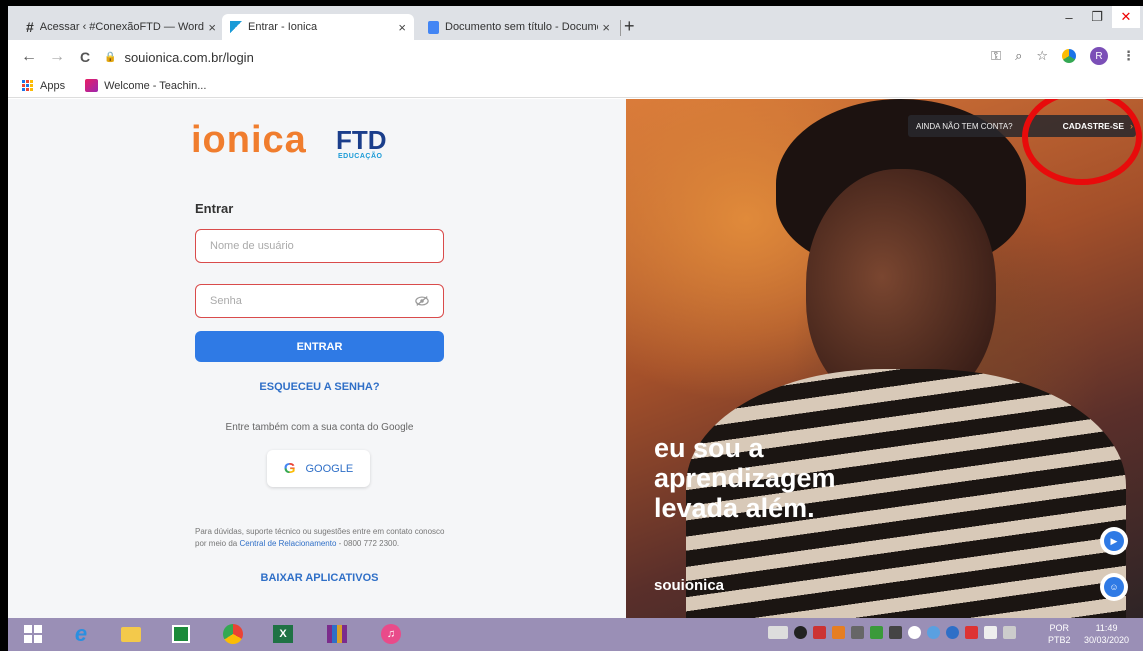 This screenshot has width=1143, height=651. What do you see at coordinates (110, 57) in the screenshot?
I see `lock-icon: 🔒` at bounding box center [110, 57].